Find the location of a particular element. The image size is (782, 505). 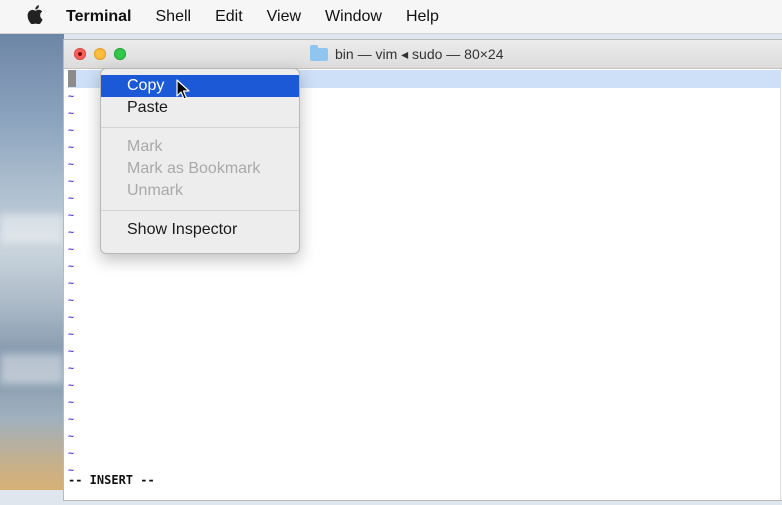

menu-item-mark: Mark is located at coordinates (145, 146).